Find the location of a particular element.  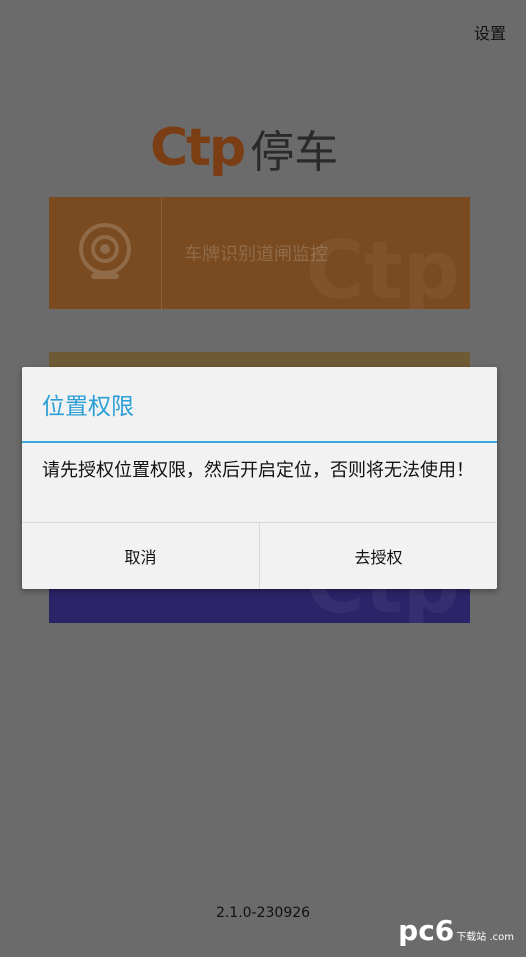

cancel-button: 取消 is located at coordinates (140, 556).